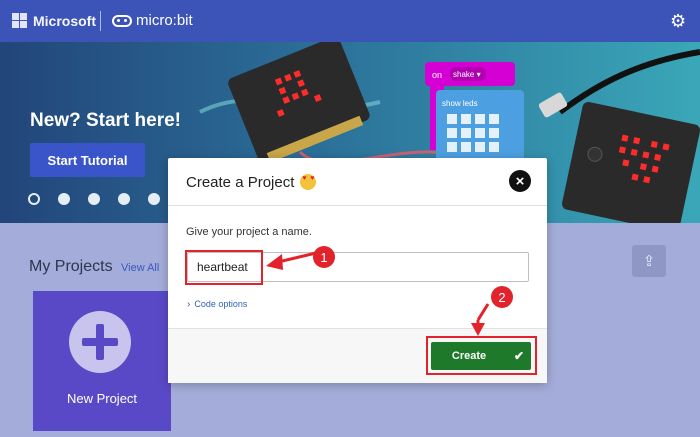 The image size is (700, 437). What do you see at coordinates (324, 257) in the screenshot?
I see `step-1-badge: 1` at bounding box center [324, 257].